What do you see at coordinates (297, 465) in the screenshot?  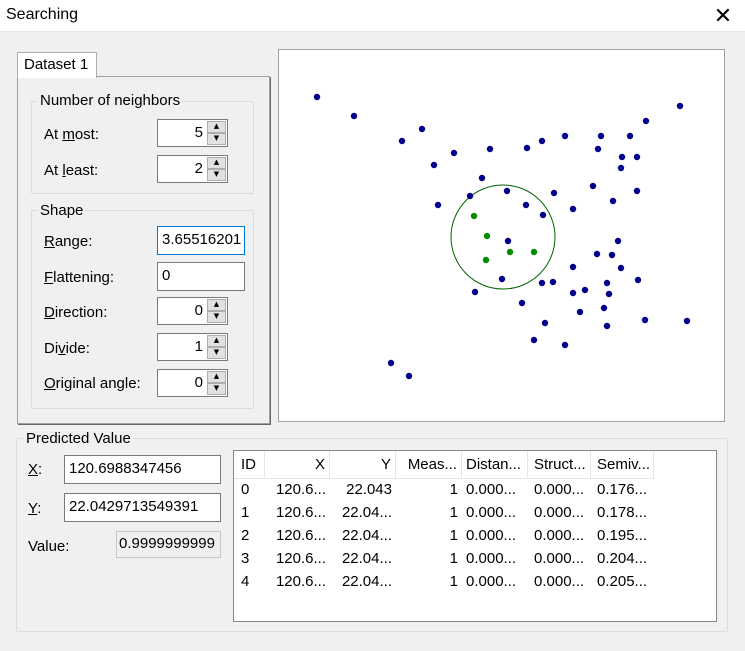 I see `column-header-x: X` at bounding box center [297, 465].